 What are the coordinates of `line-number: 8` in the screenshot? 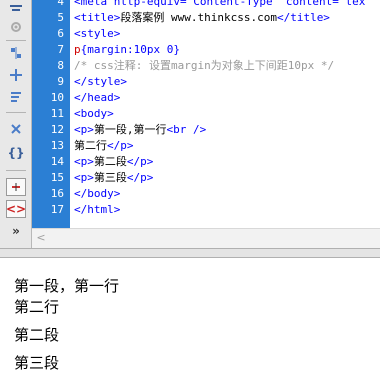 It's located at (60, 65).